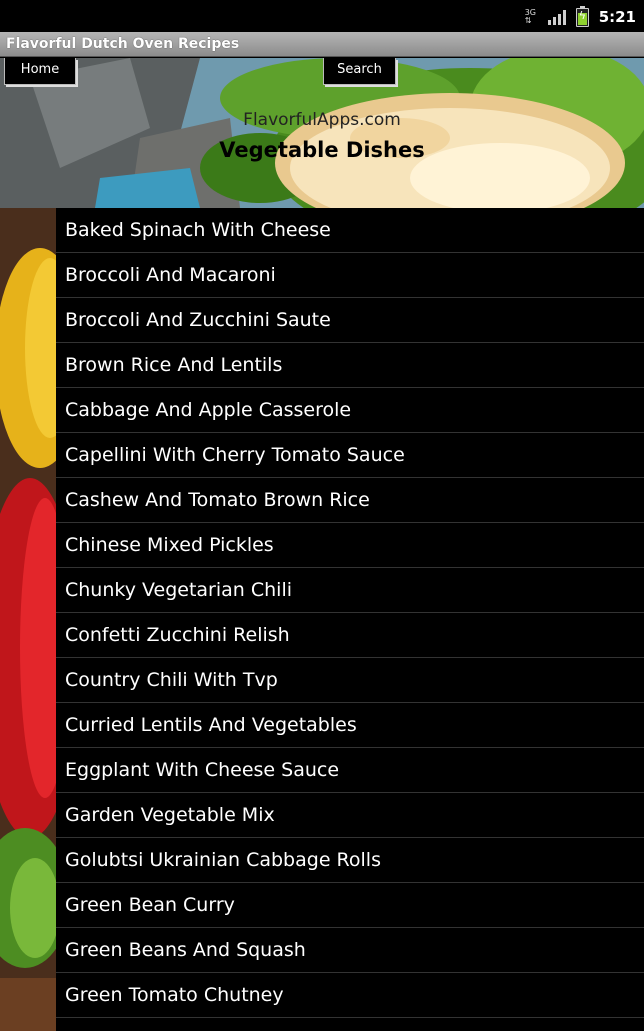  Describe the element at coordinates (359, 71) in the screenshot. I see `search-button: Search` at that location.